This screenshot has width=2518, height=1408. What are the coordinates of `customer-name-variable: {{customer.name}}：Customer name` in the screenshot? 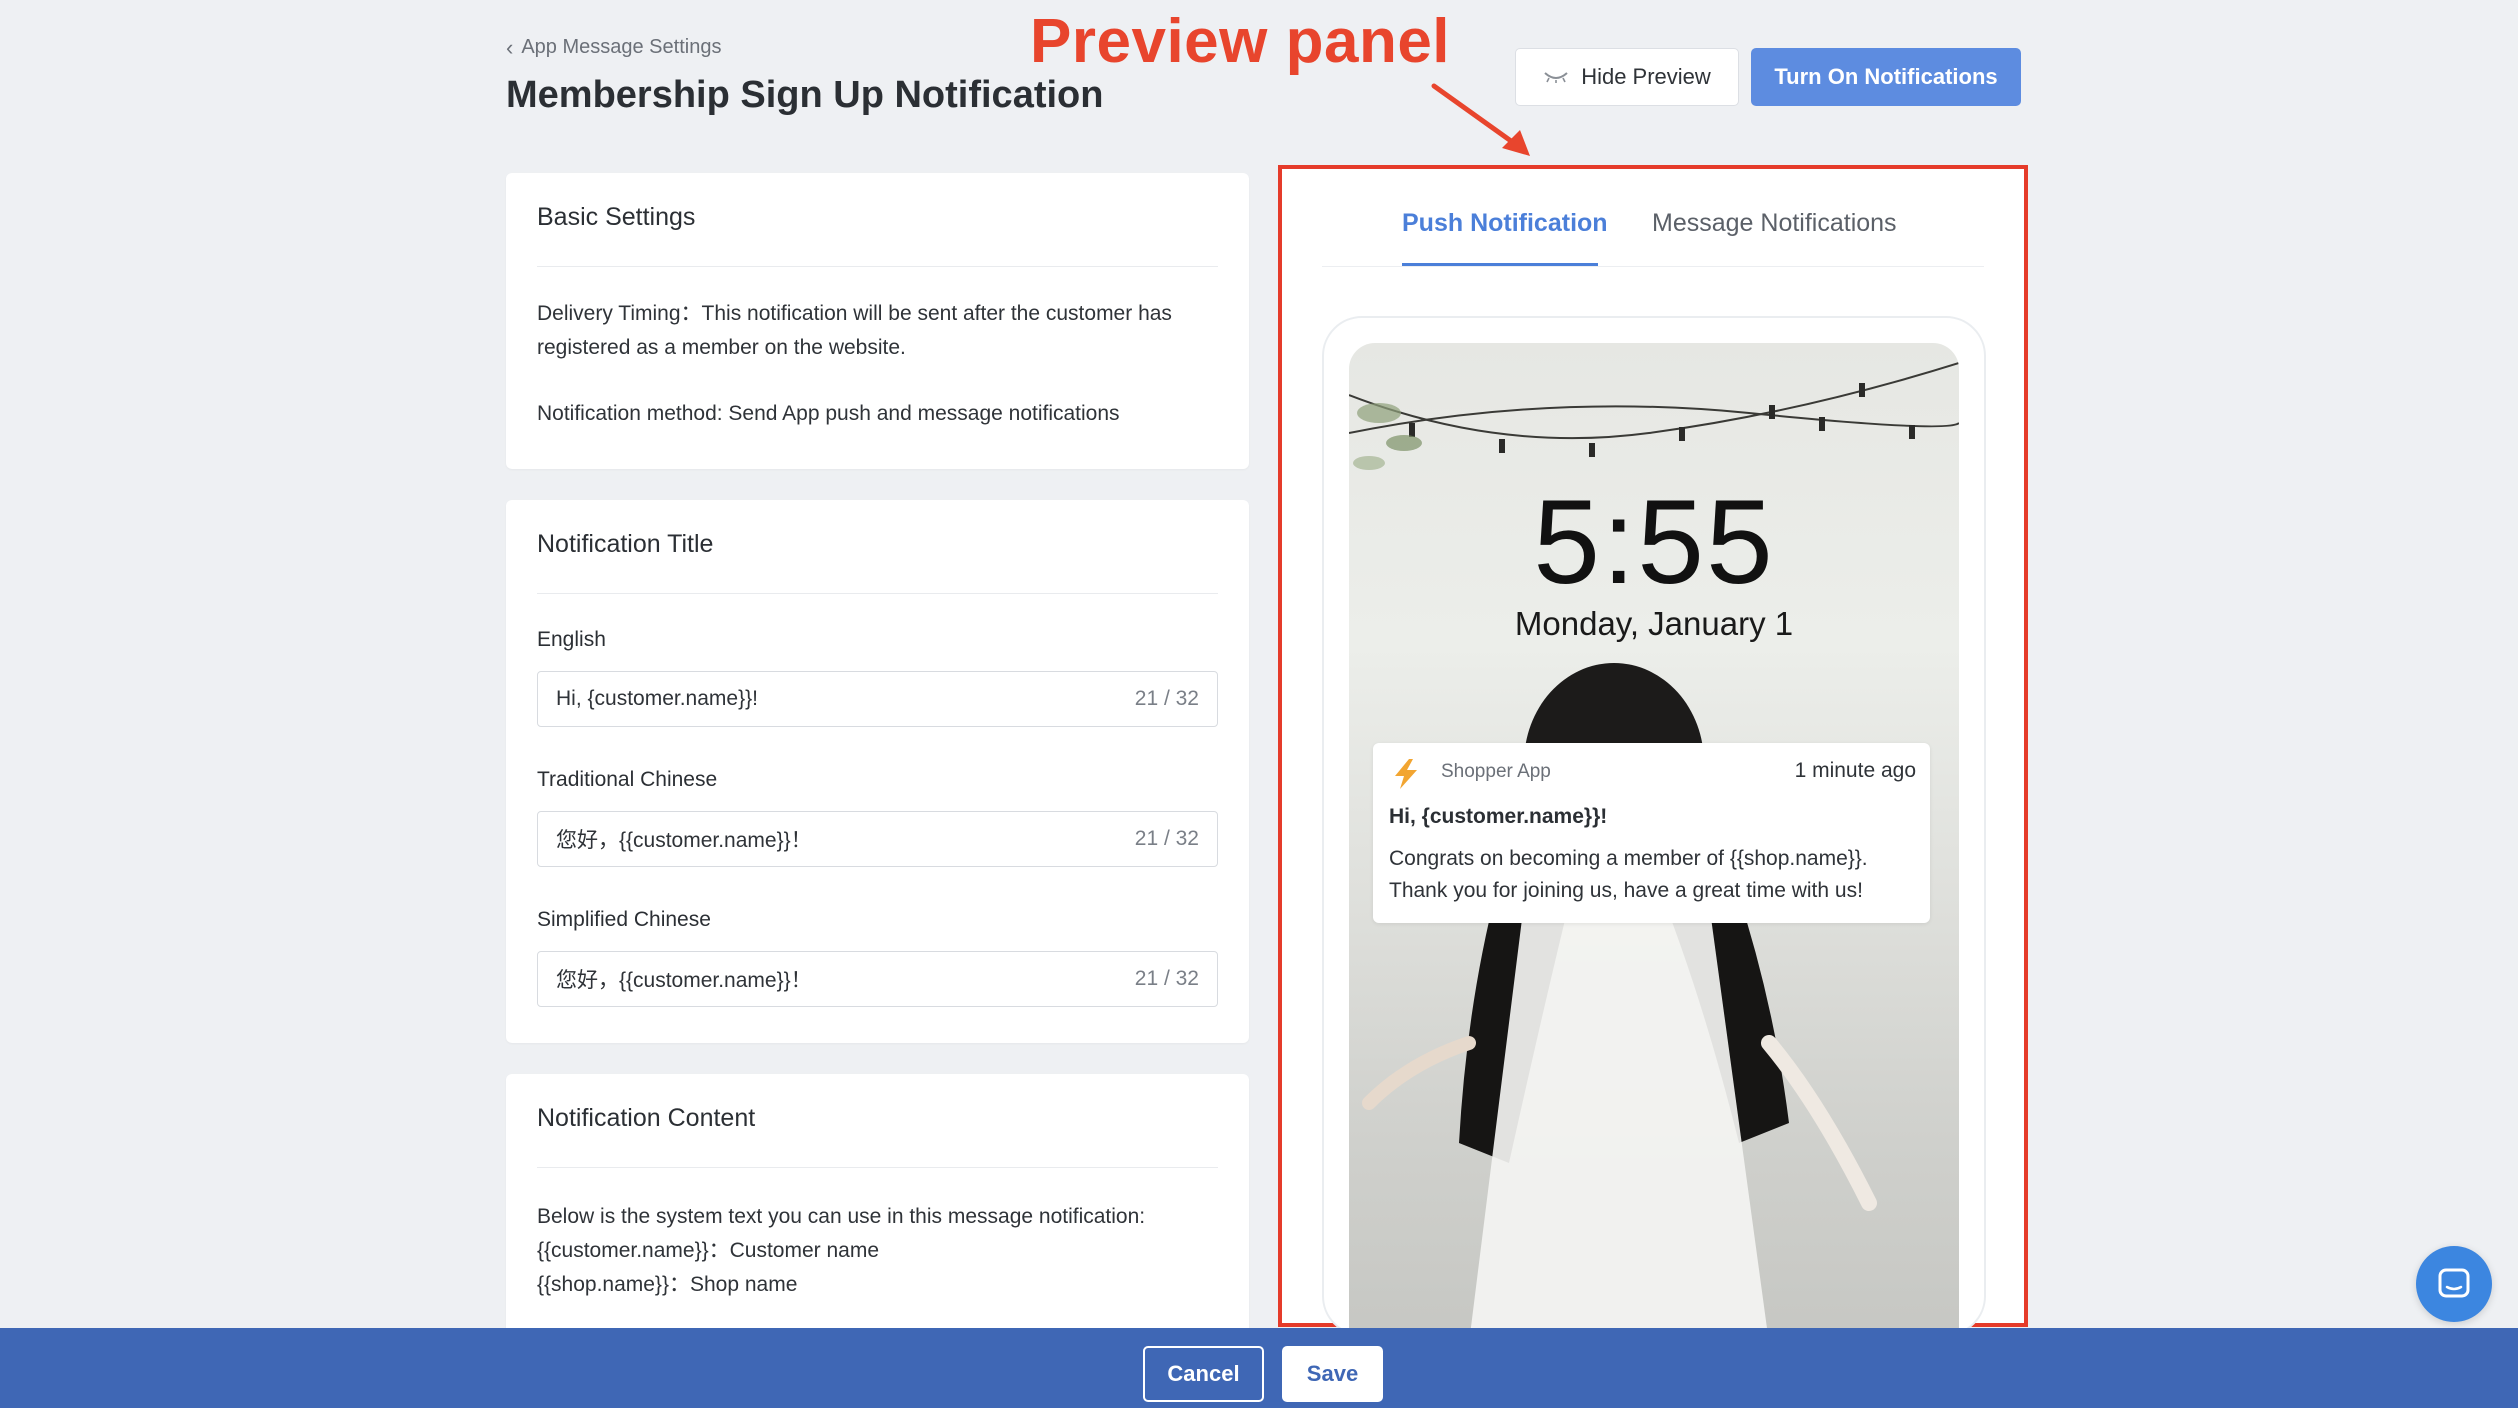 It's located at (708, 1250).